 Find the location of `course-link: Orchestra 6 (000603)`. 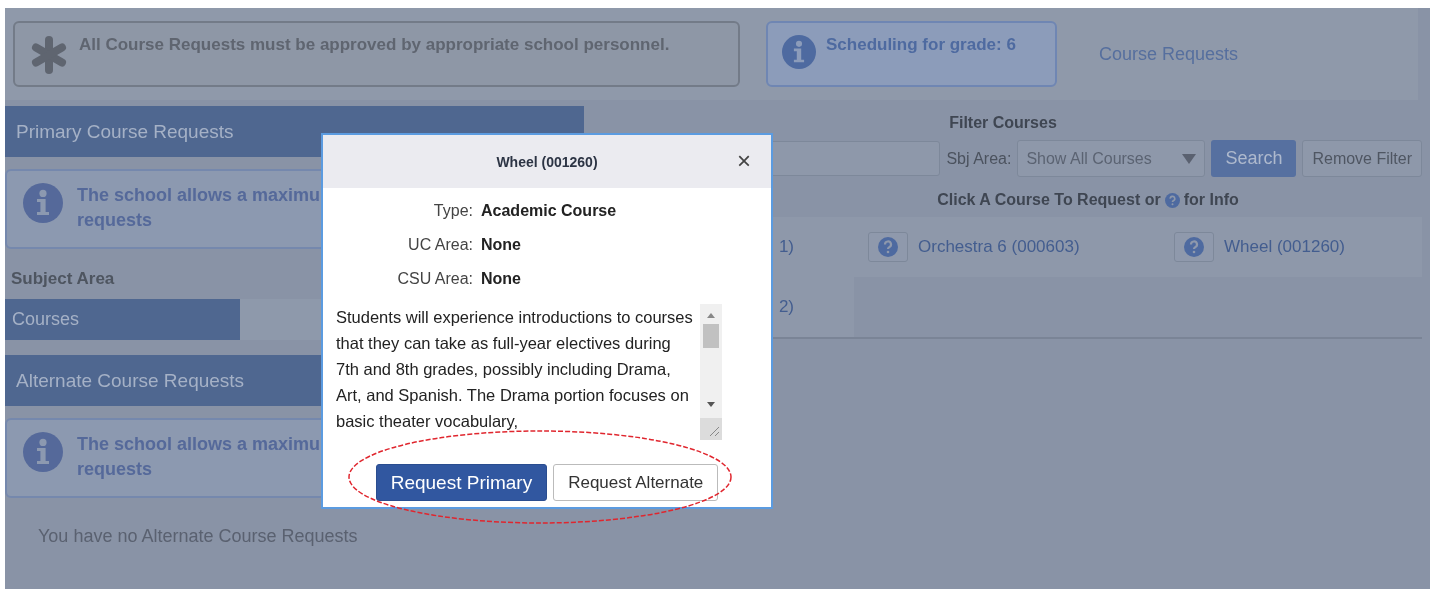

course-link: Orchestra 6 (000603) is located at coordinates (999, 247).